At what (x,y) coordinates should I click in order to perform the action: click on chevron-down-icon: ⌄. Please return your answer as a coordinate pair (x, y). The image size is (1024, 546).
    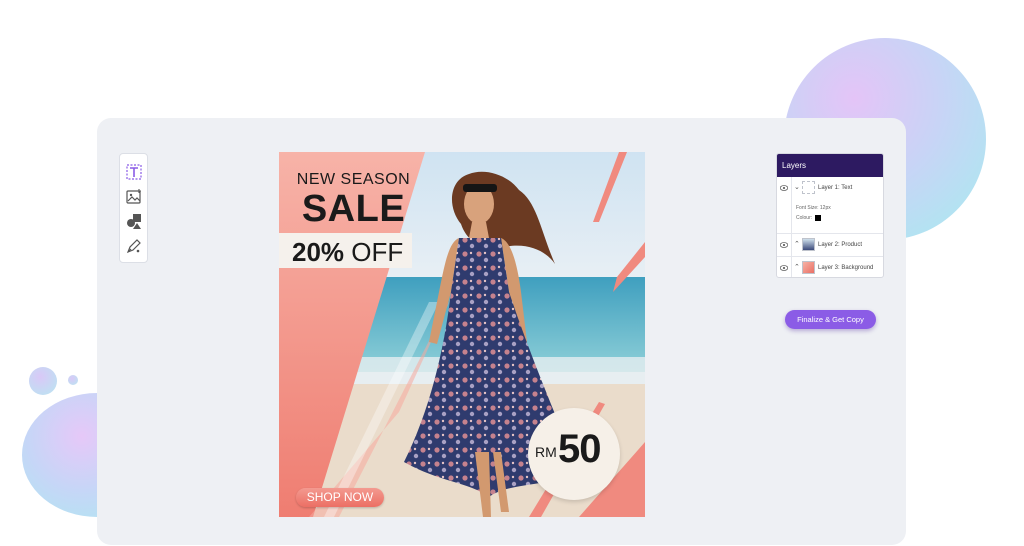
    Looking at the image, I should click on (797, 187).